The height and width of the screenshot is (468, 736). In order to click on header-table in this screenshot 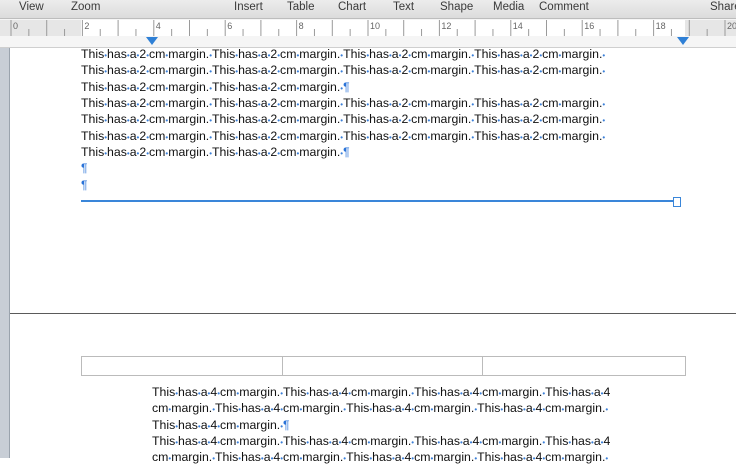, I will do `click(383, 366)`.